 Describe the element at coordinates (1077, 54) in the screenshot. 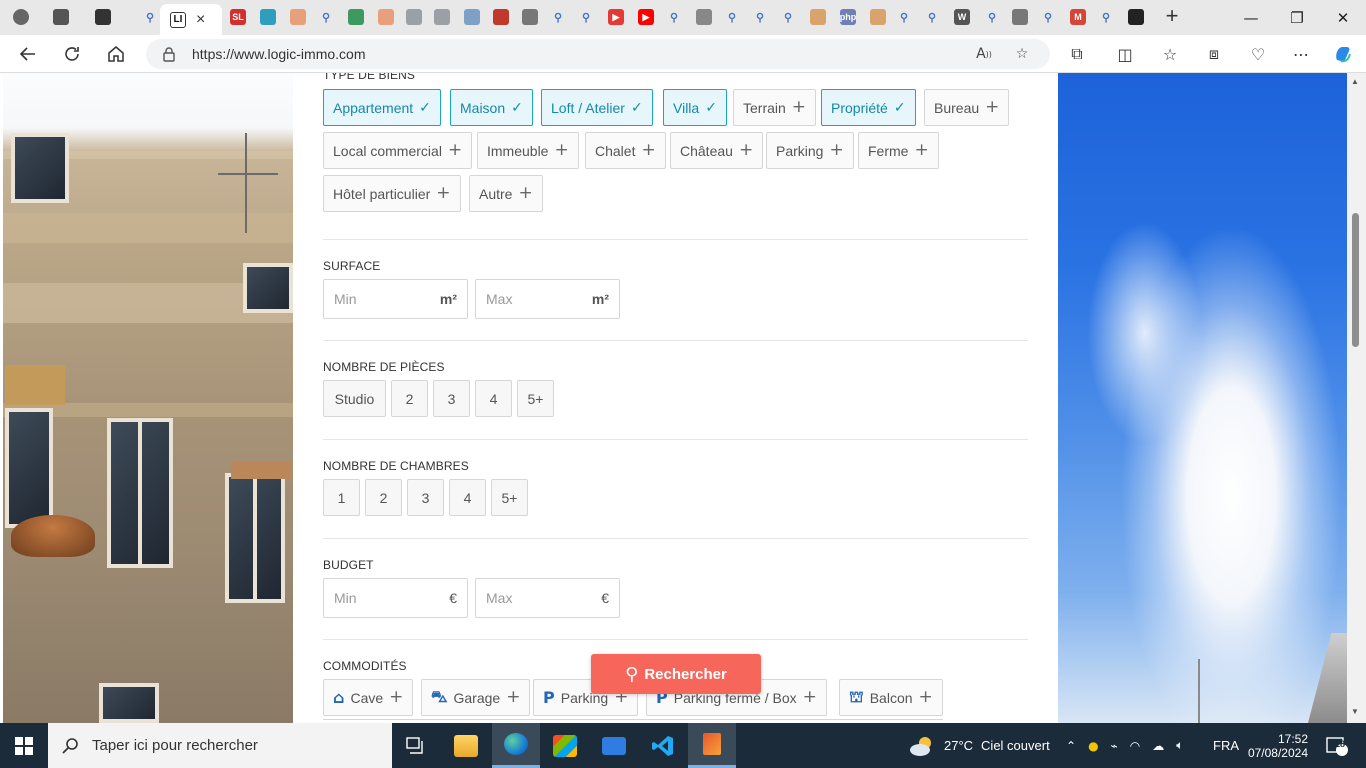

I see `extensions-icon: ⧉` at that location.